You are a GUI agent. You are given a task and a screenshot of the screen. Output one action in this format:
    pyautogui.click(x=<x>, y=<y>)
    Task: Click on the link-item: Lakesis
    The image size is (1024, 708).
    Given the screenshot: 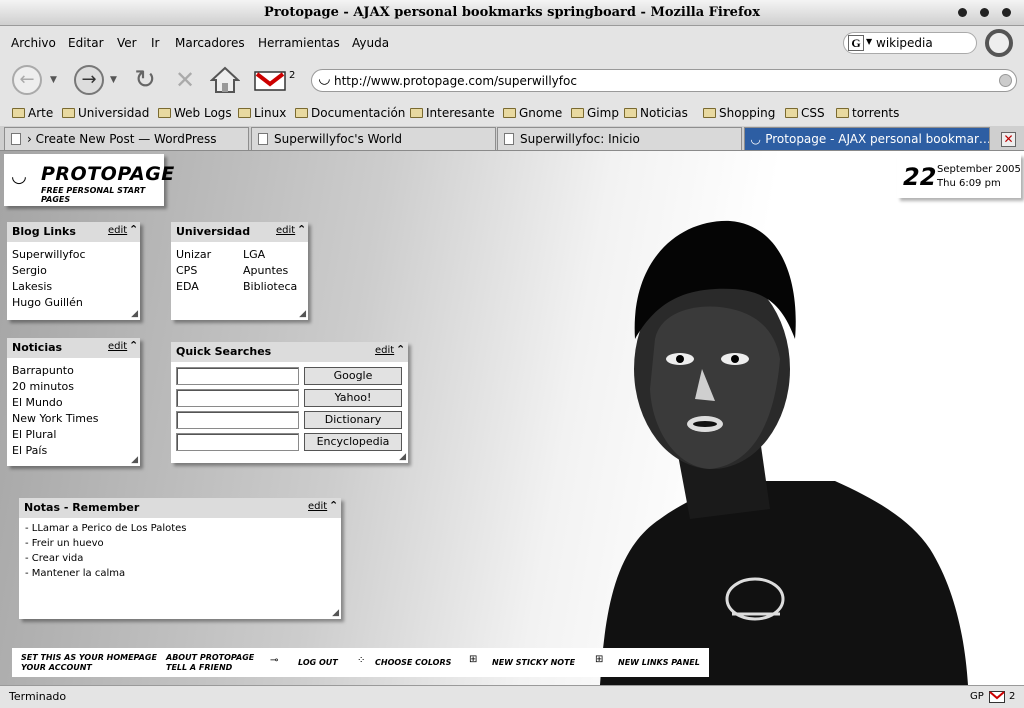 What is the action you would take?
    pyautogui.click(x=32, y=286)
    